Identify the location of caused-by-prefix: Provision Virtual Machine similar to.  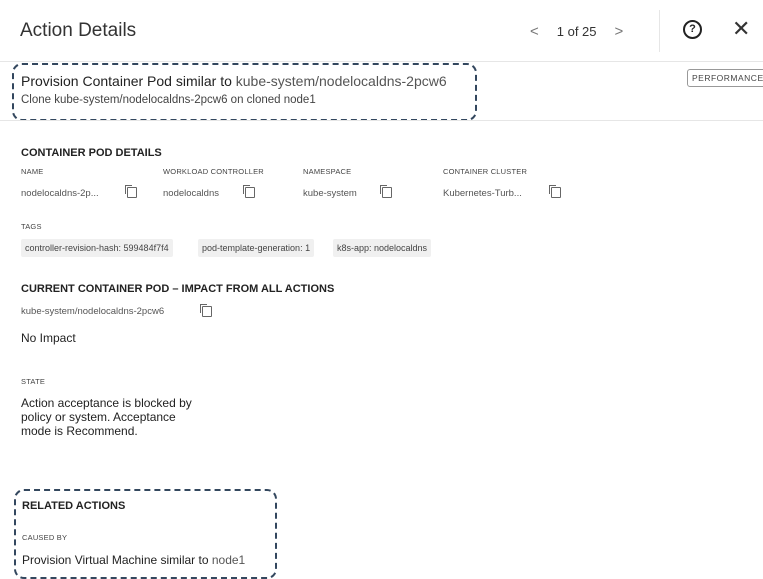
(117, 560).